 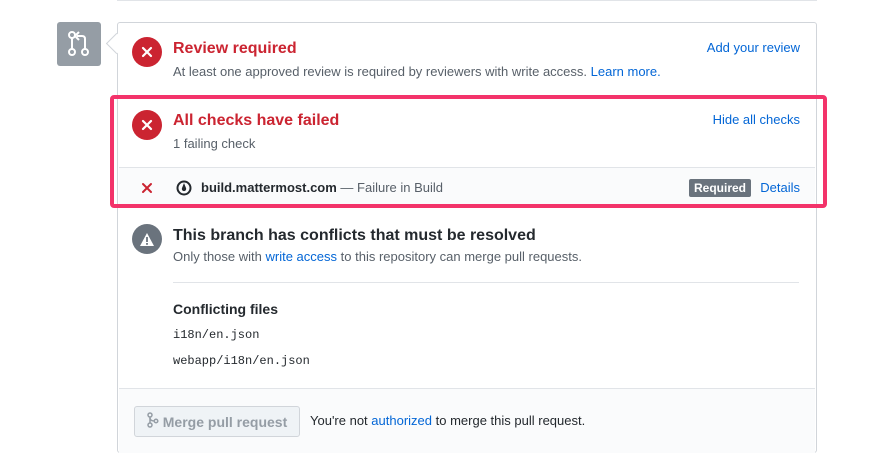 I want to click on required-badge: Required, so click(x=720, y=188).